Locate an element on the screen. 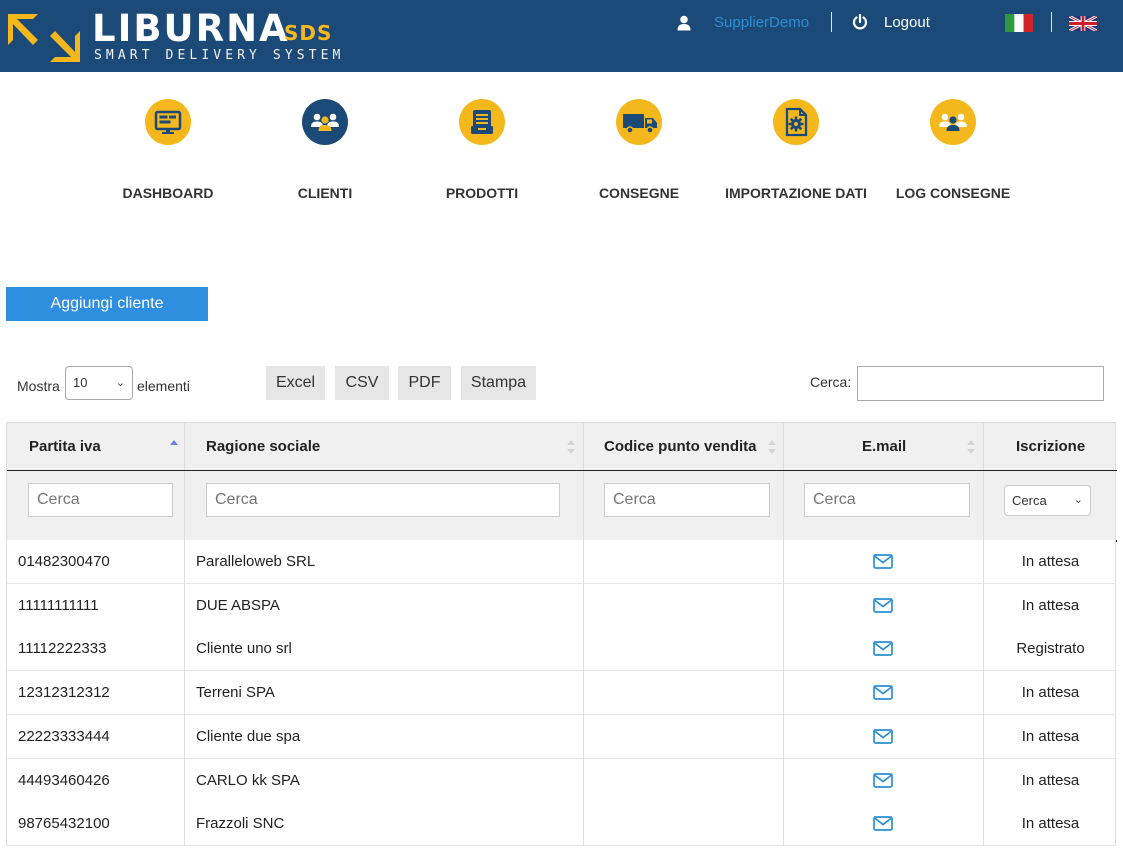 The height and width of the screenshot is (849, 1123). nav-dashboard: DASHBOARD is located at coordinates (168, 174).